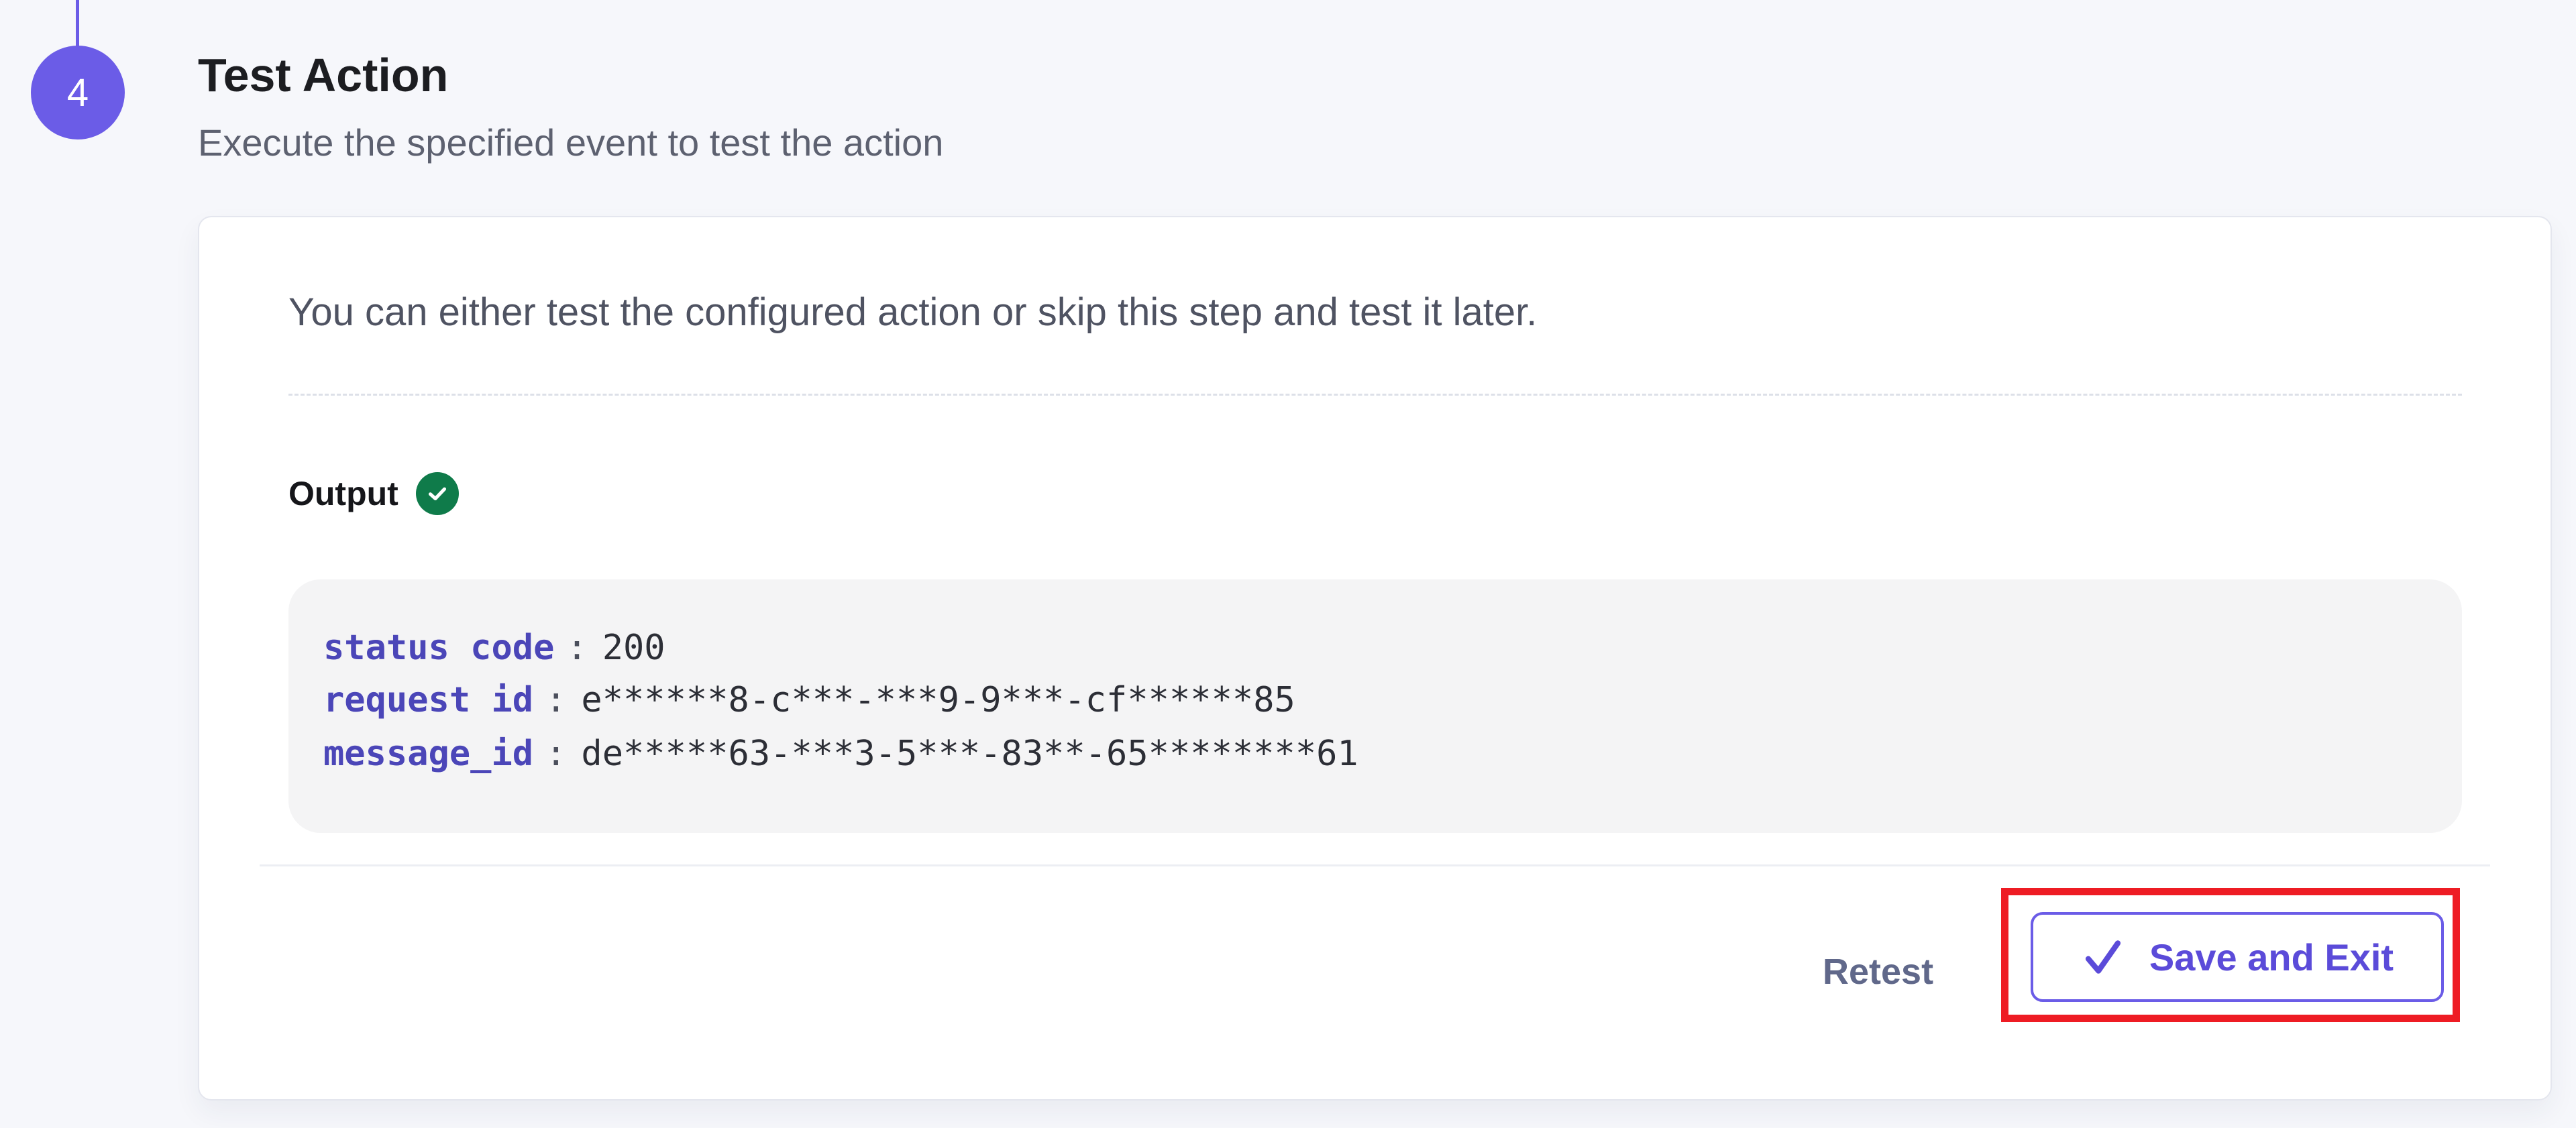  I want to click on output-key: request id, so click(428, 700).